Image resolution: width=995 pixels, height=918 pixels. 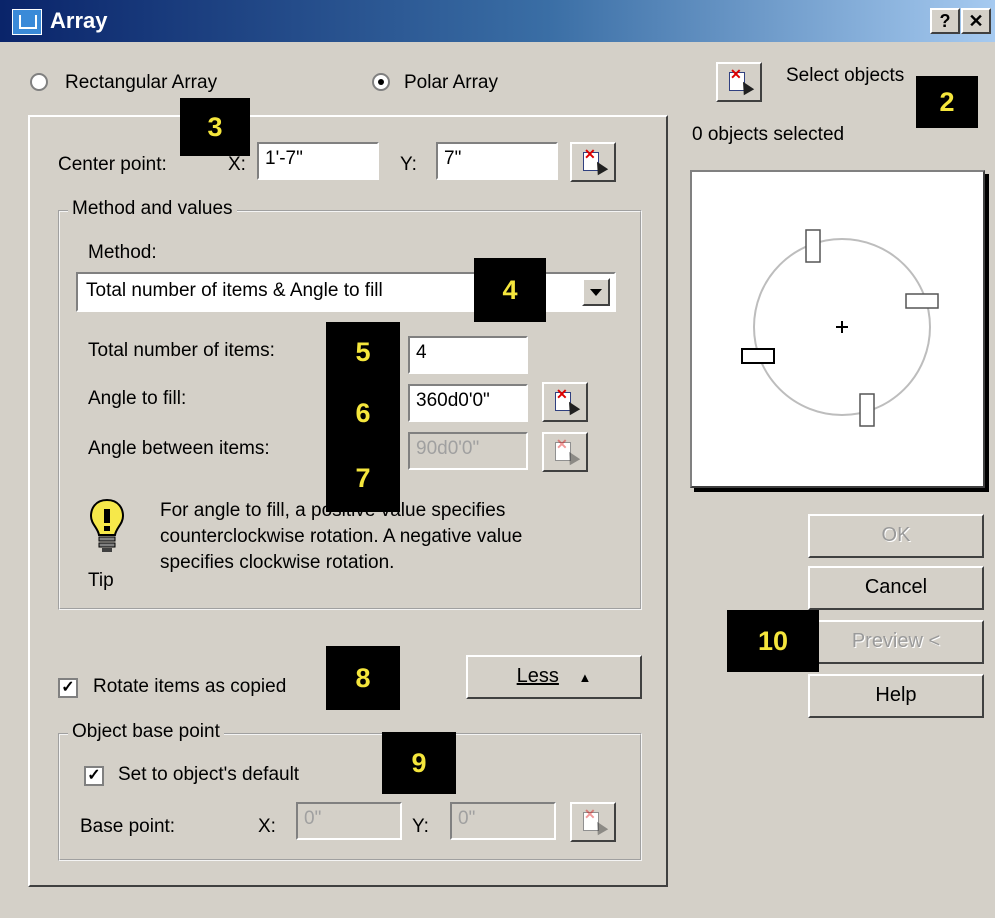 What do you see at coordinates (537, 676) in the screenshot?
I see `less-label: Less` at bounding box center [537, 676].